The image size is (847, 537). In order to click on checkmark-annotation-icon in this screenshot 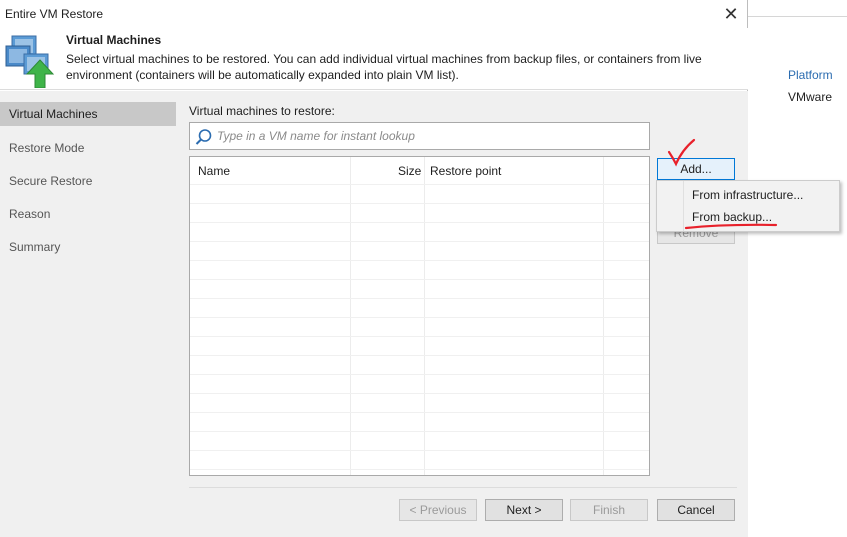, I will do `click(681, 152)`.